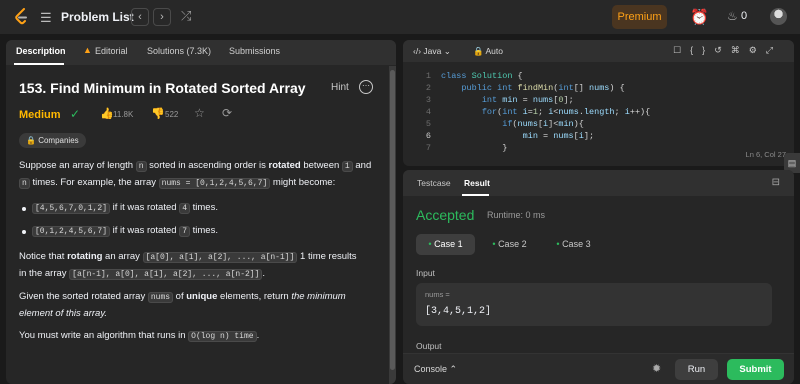 Image resolution: width=800 pixels, height=384 pixels. Describe the element at coordinates (429, 346) in the screenshot. I see `output-label: Output` at that location.